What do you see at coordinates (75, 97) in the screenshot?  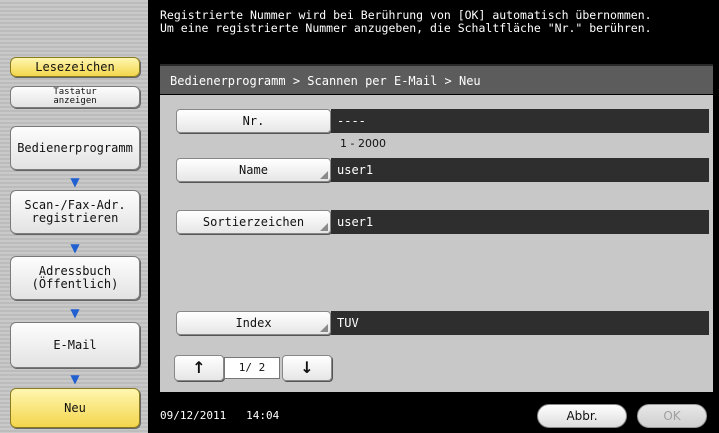 I see `show-keyboard-button: Tastatur anzeigen` at bounding box center [75, 97].